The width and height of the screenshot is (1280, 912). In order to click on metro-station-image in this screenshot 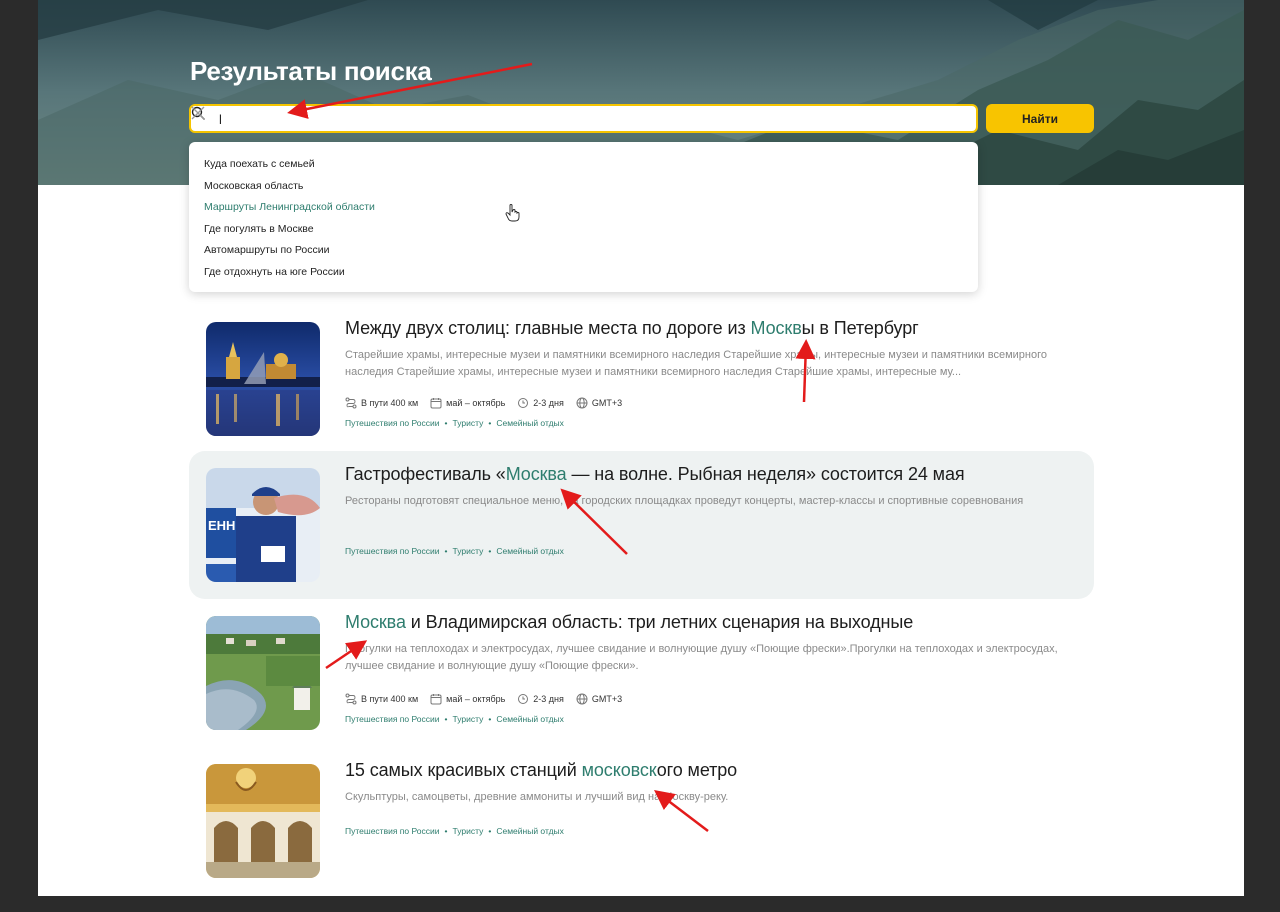, I will do `click(263, 821)`.